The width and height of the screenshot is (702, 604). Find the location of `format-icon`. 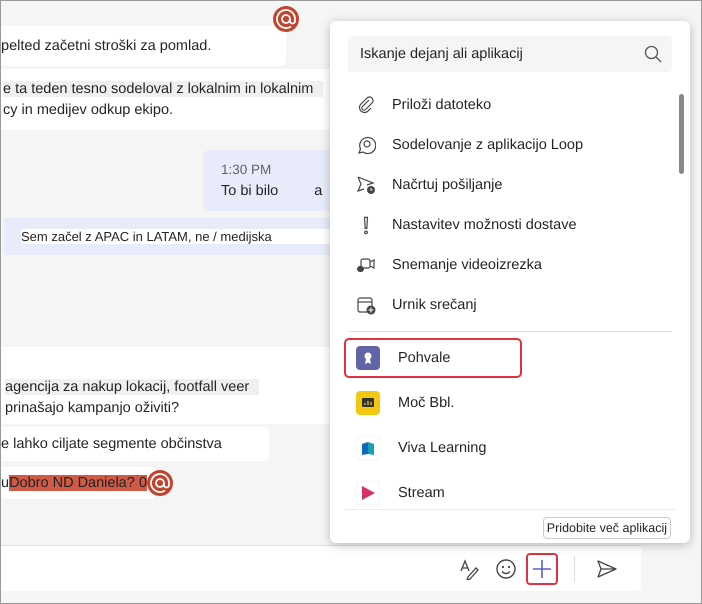

format-icon is located at coordinates (470, 569).